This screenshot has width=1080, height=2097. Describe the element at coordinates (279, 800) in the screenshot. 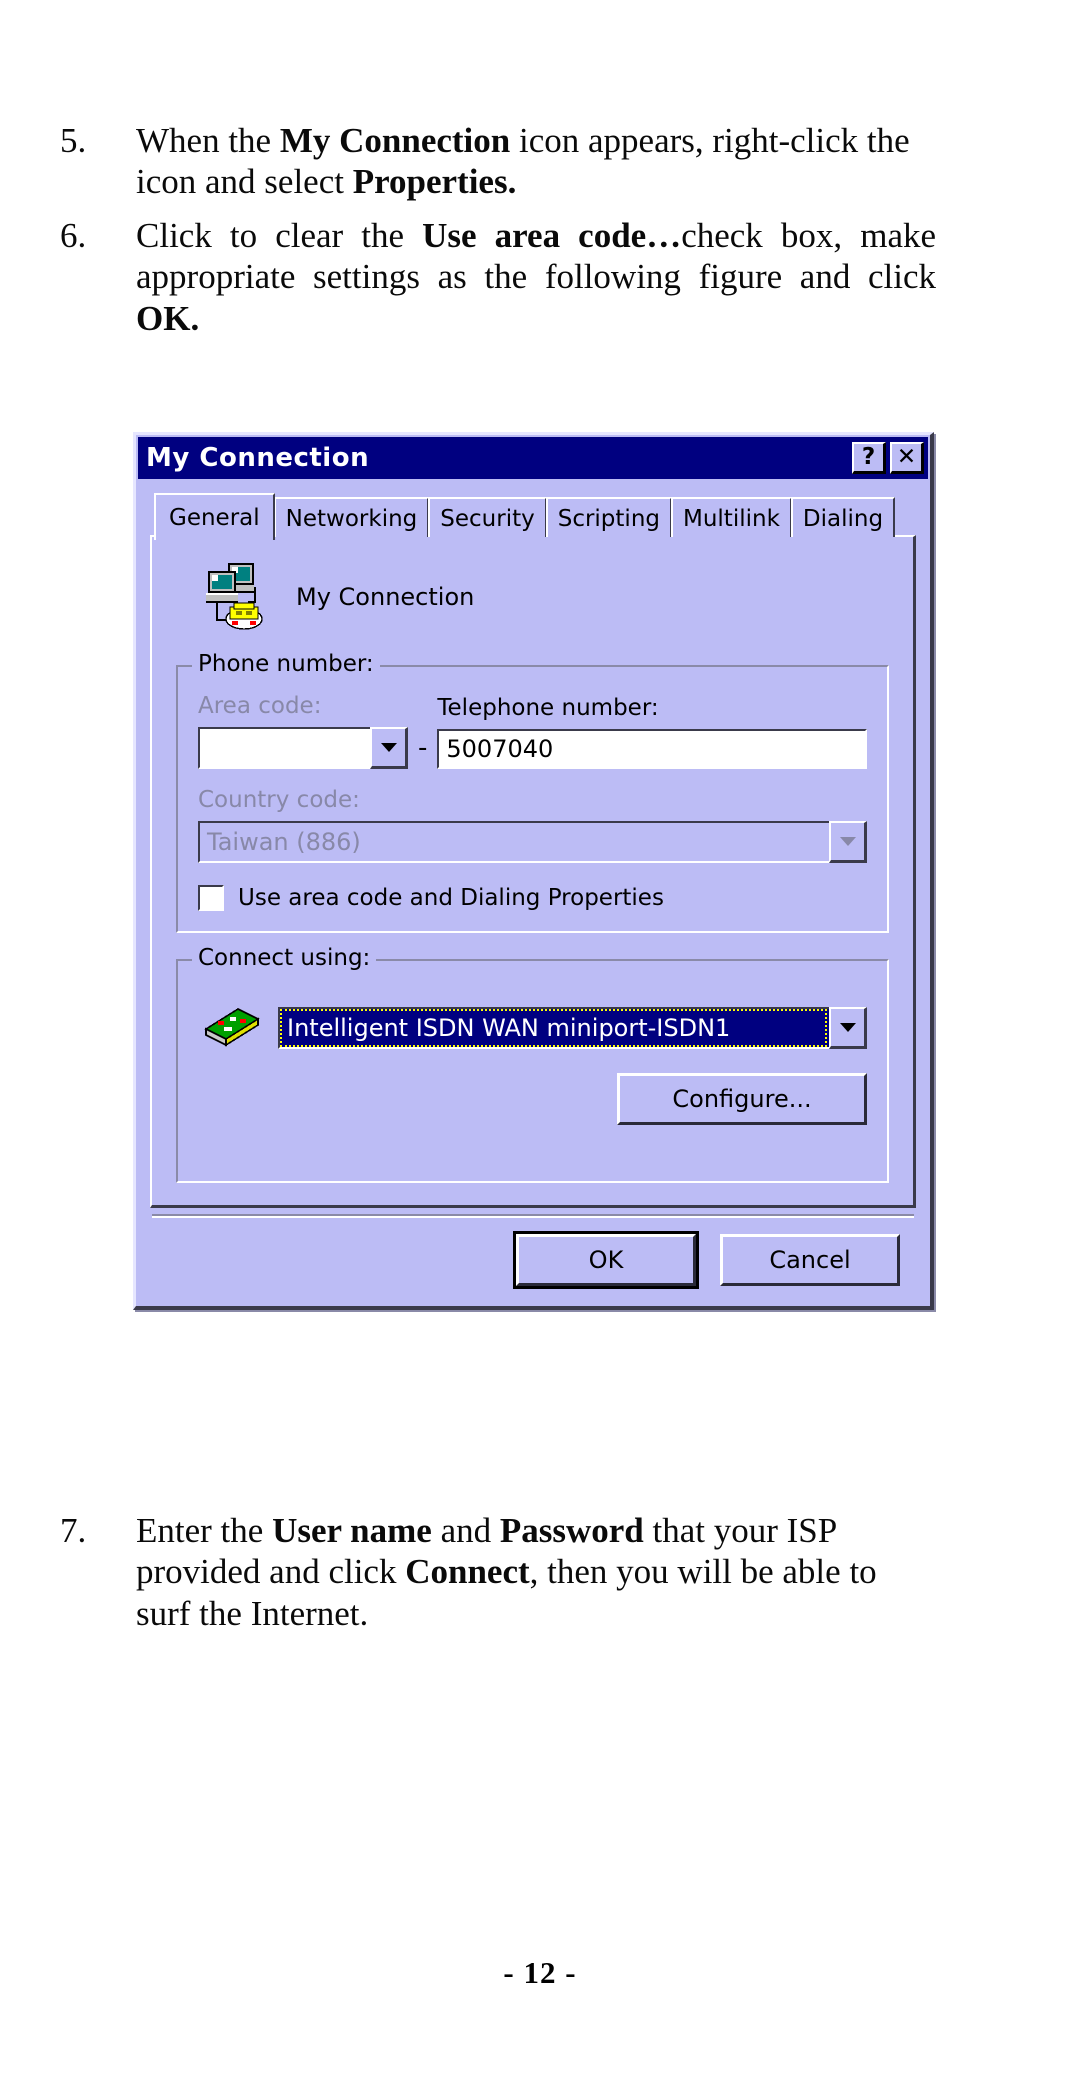

I see `country-code-label: Country code:` at that location.